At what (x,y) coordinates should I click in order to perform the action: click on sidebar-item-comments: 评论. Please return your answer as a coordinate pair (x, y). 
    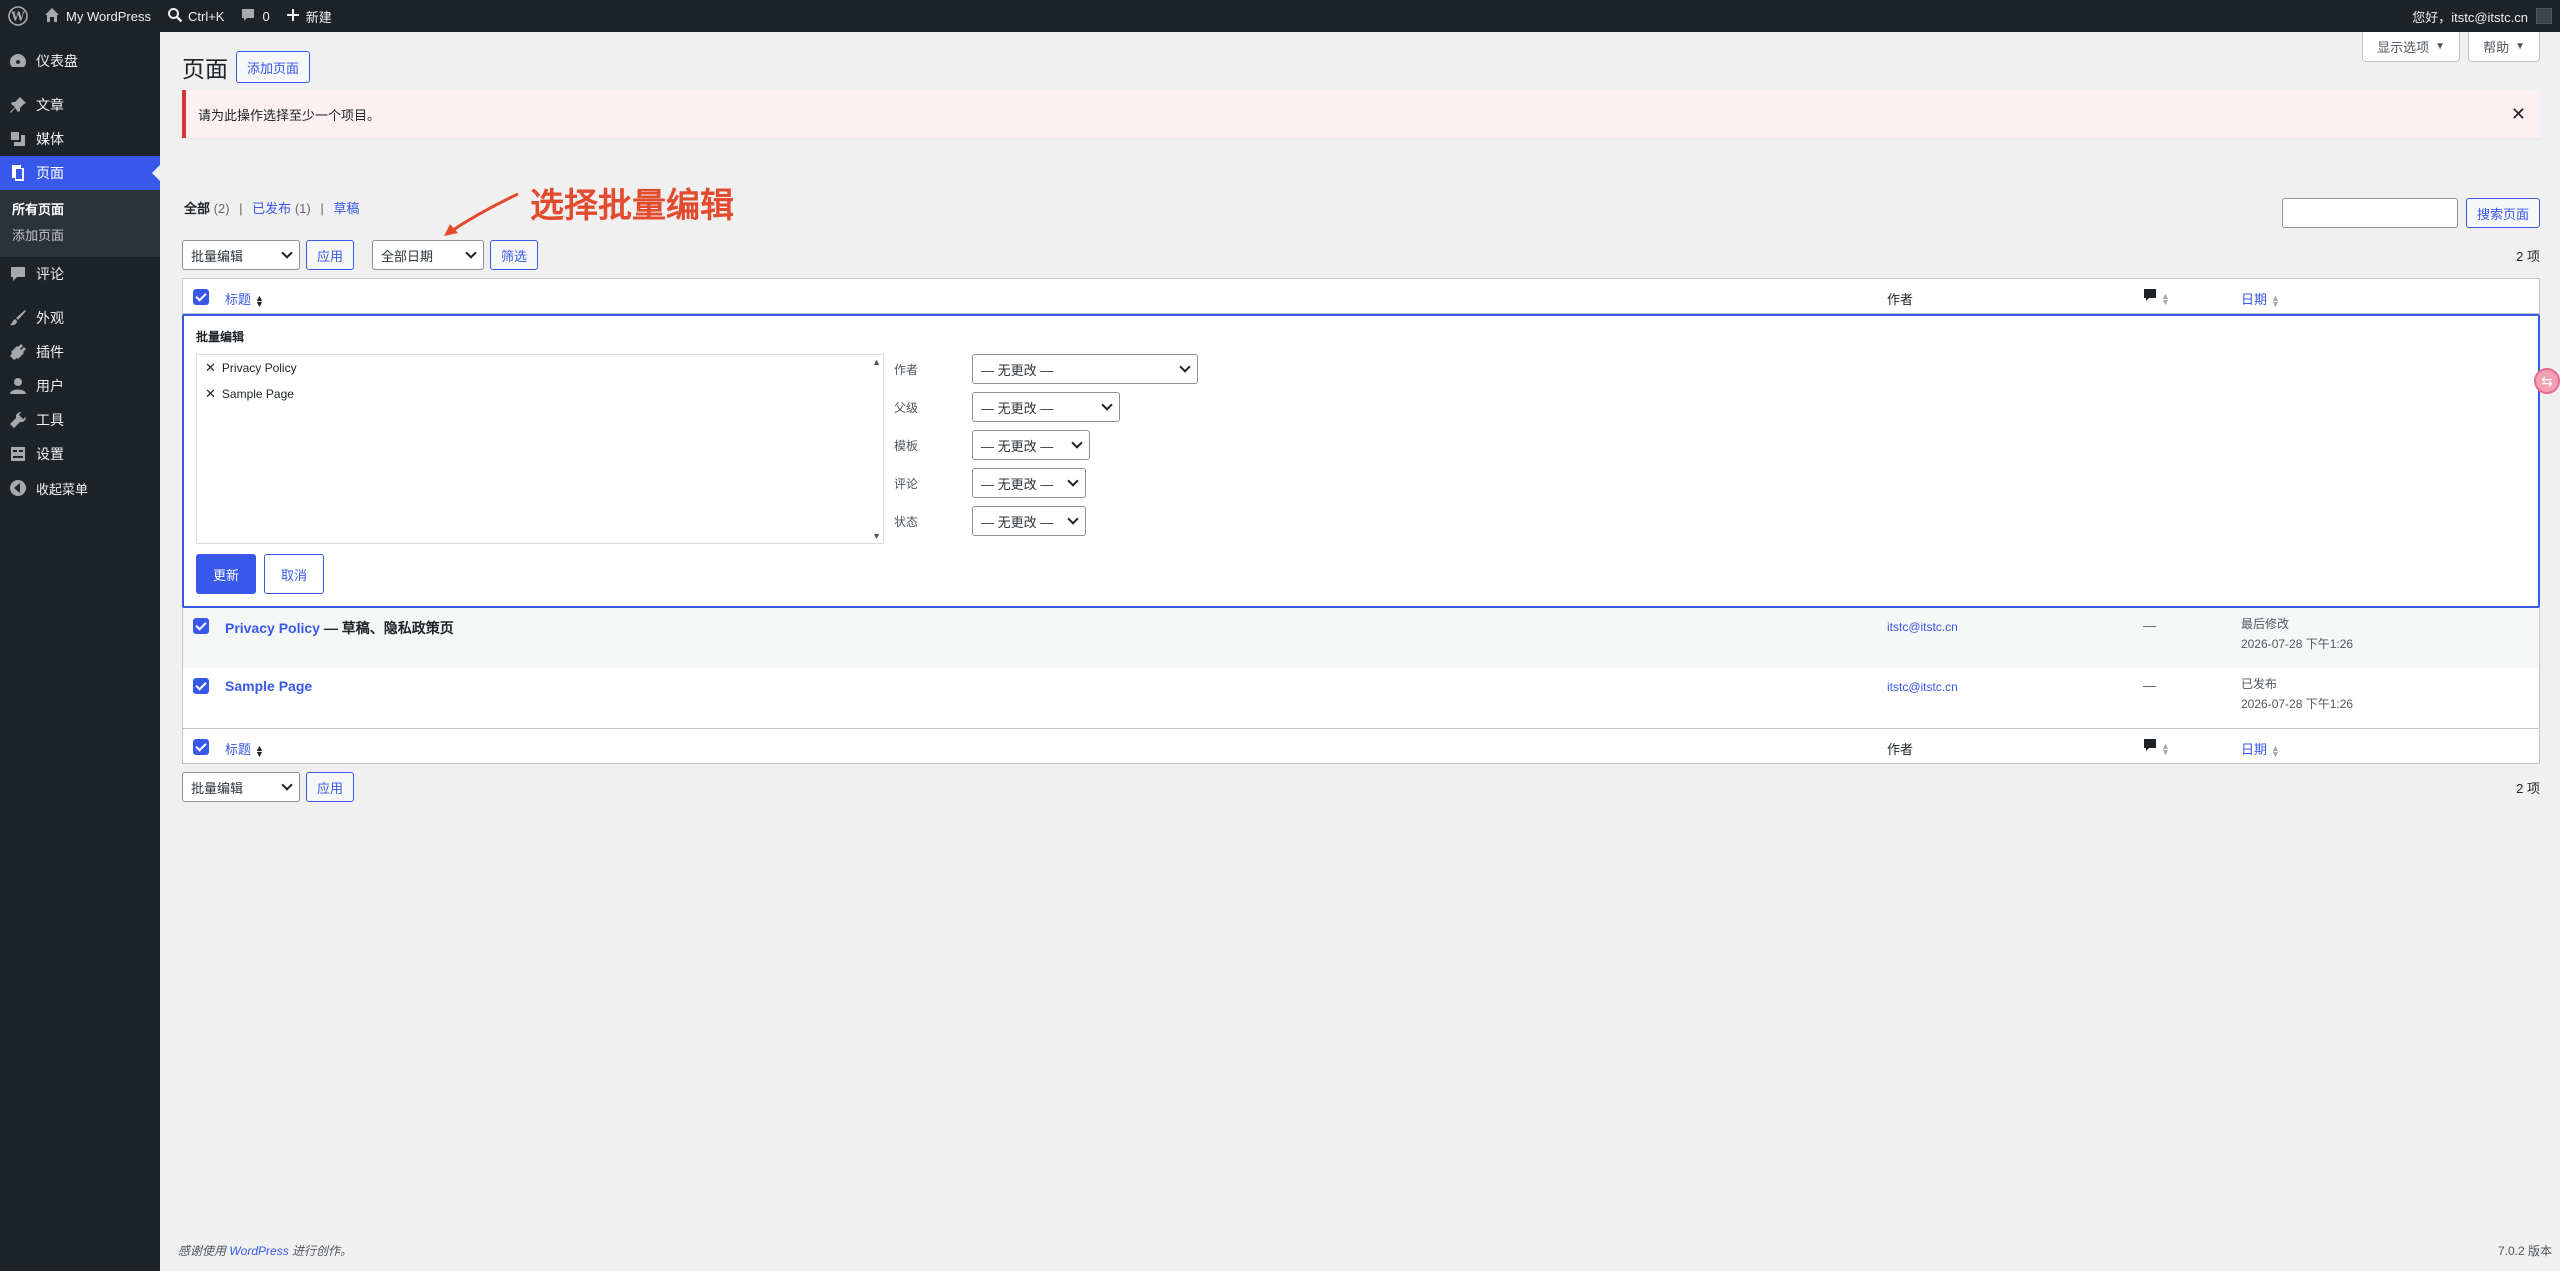
    Looking at the image, I should click on (80, 274).